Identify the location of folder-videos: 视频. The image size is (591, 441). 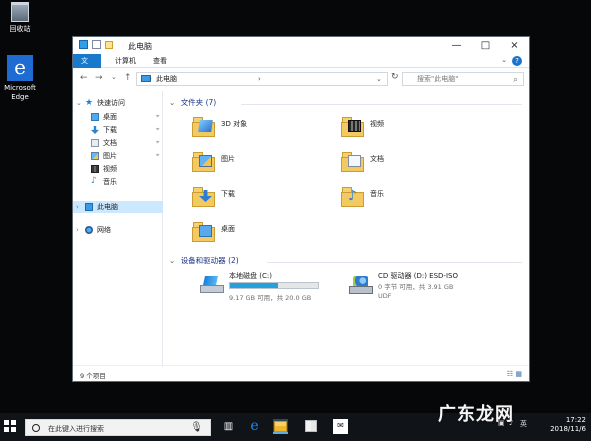
(398, 130).